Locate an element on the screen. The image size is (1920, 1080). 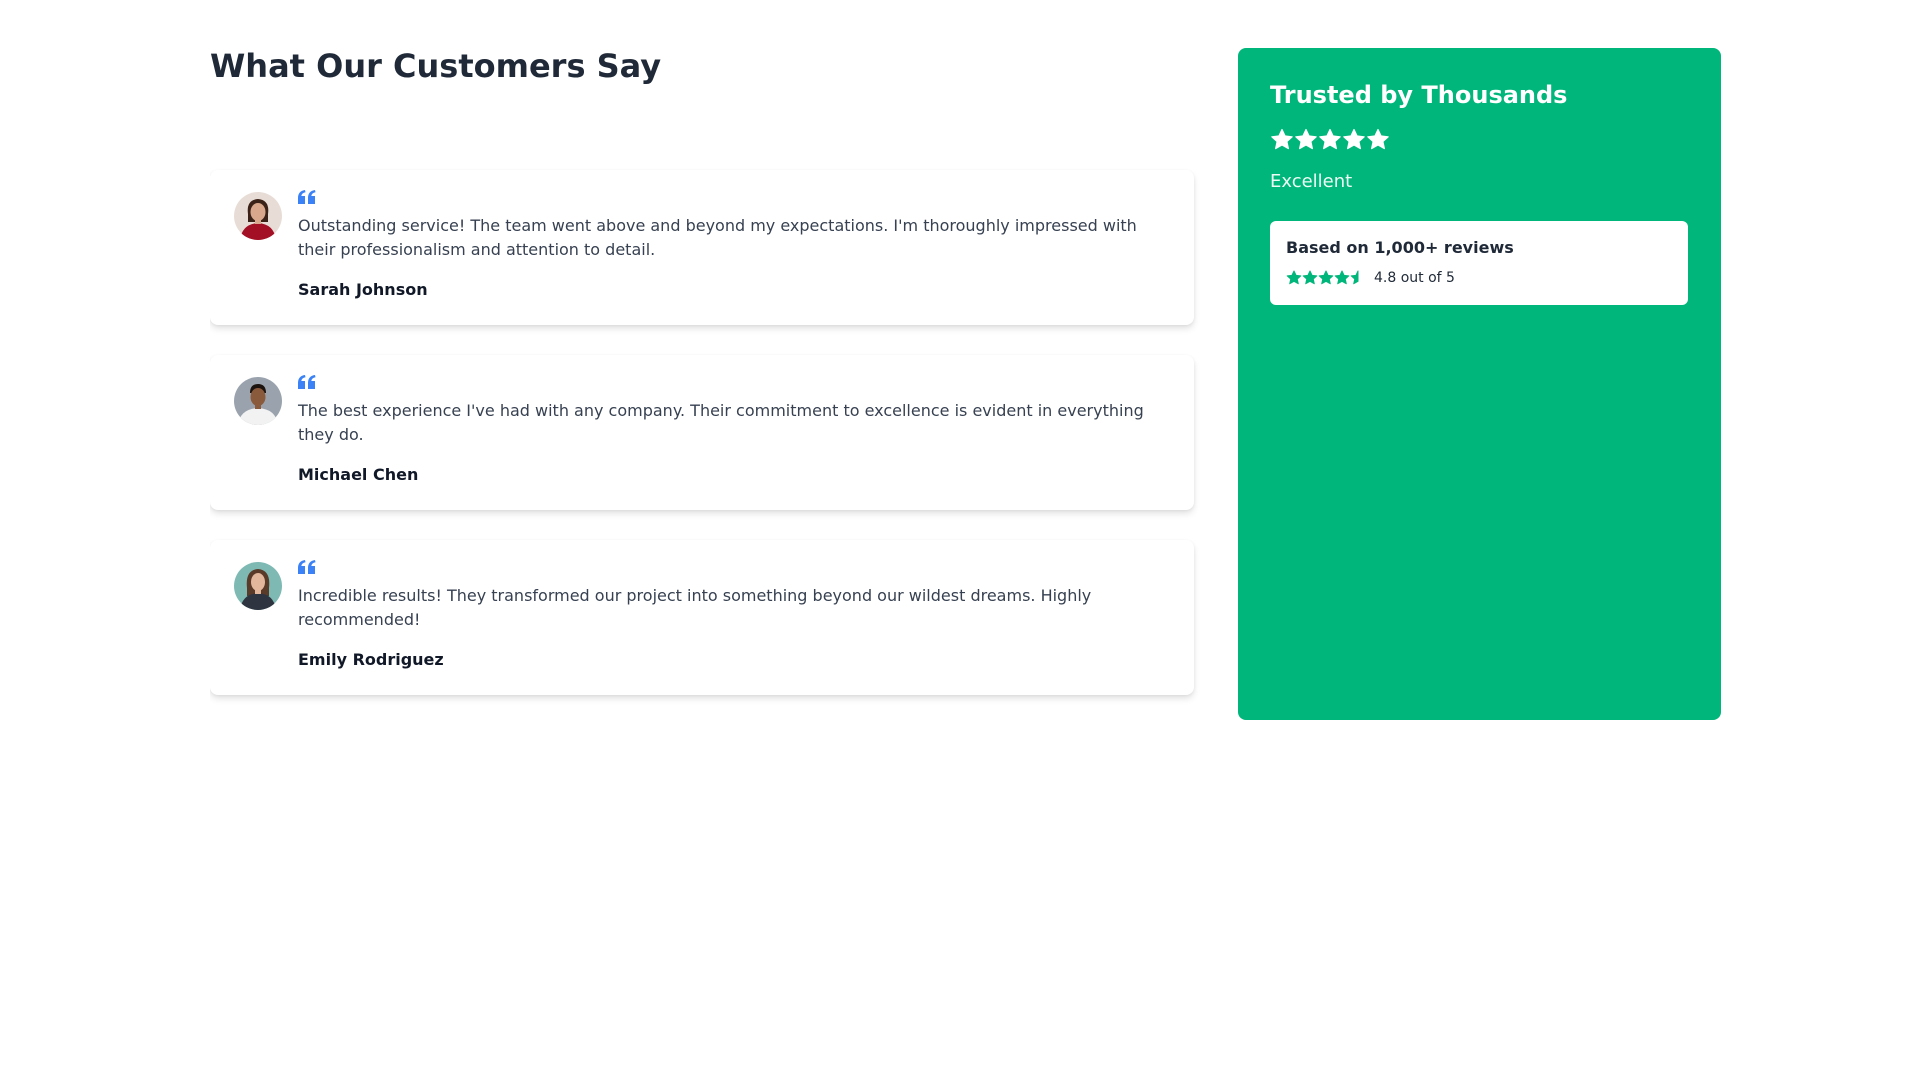
trust-title: Trusted by Thousands is located at coordinates (1419, 95).